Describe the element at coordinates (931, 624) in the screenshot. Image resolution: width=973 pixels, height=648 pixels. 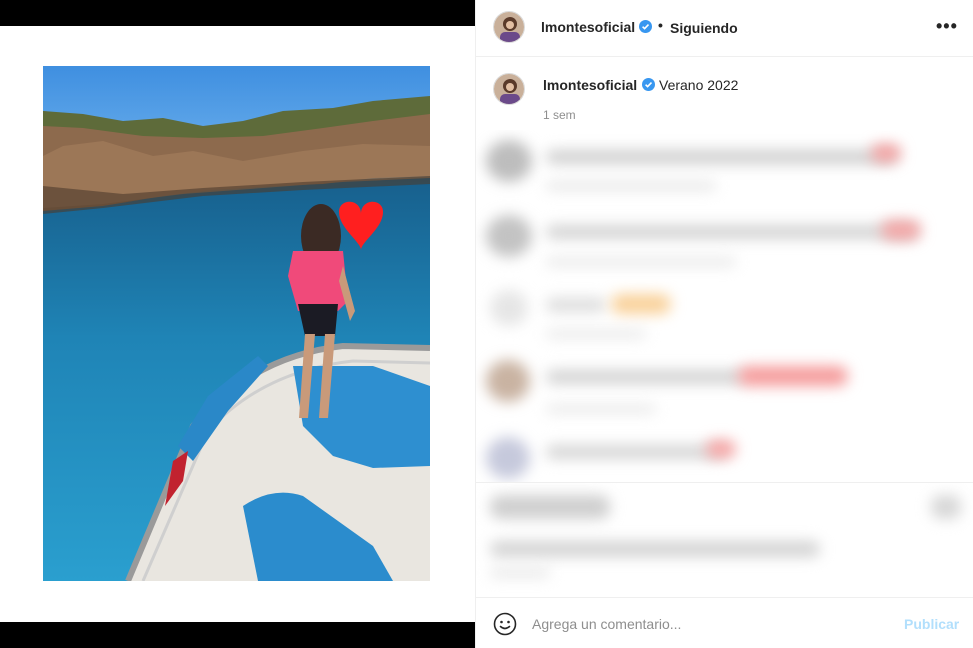
I see `publish-button: Publicar` at that location.